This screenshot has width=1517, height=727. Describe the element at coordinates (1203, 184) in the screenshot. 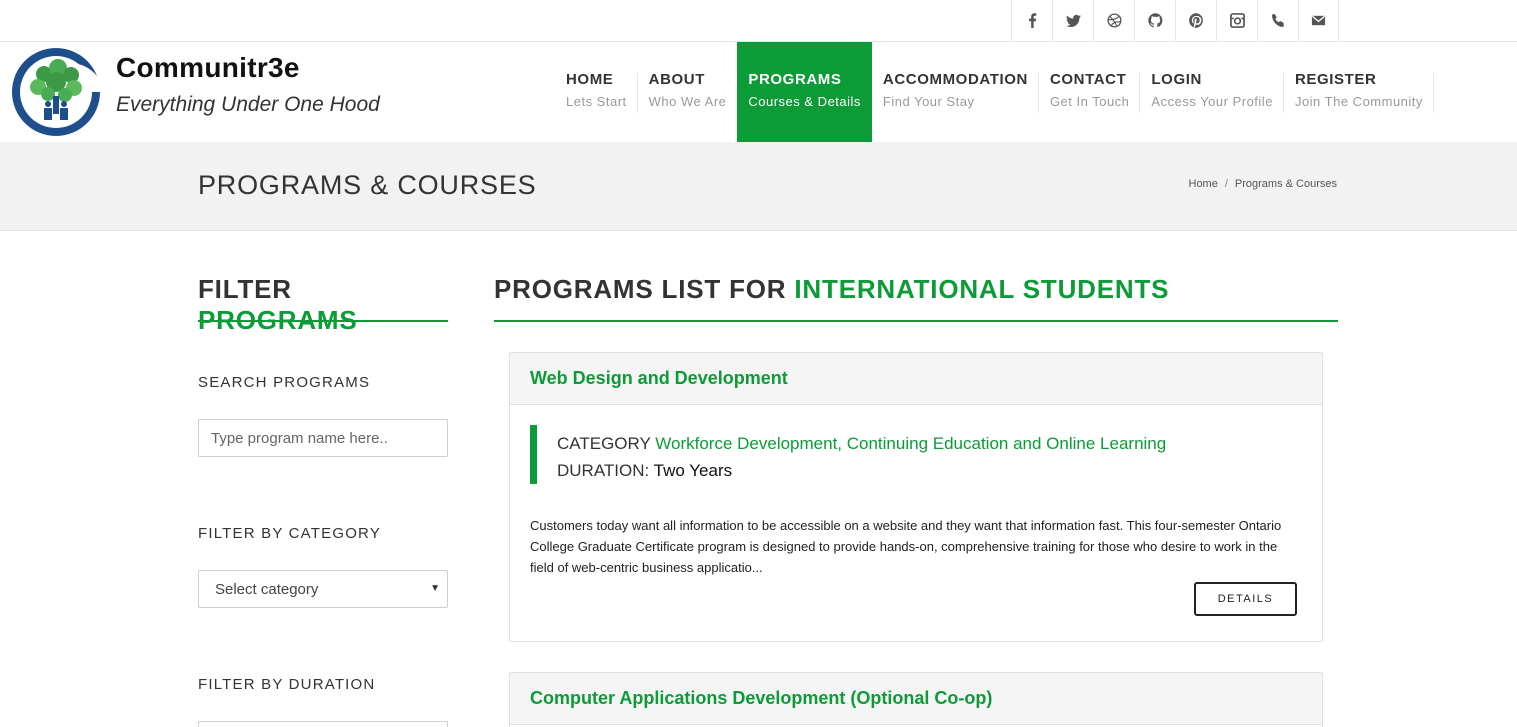

I see `breadcrumb-home: Home` at that location.